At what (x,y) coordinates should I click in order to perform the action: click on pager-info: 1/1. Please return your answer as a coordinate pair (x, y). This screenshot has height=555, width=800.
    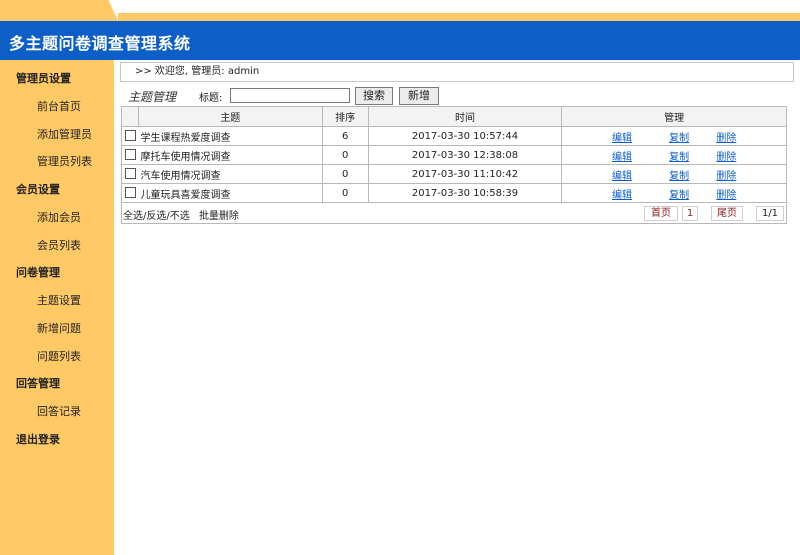
    Looking at the image, I should click on (770, 213).